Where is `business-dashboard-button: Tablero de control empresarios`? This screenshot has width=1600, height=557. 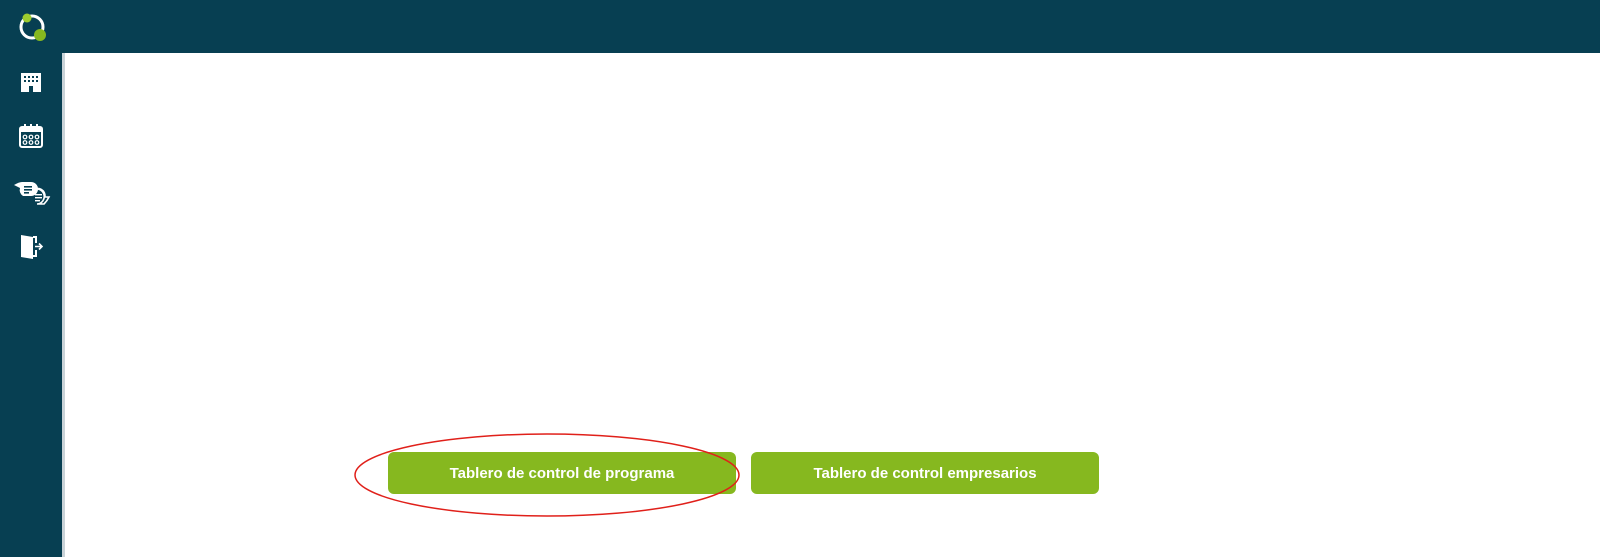 business-dashboard-button: Tablero de control empresarios is located at coordinates (925, 473).